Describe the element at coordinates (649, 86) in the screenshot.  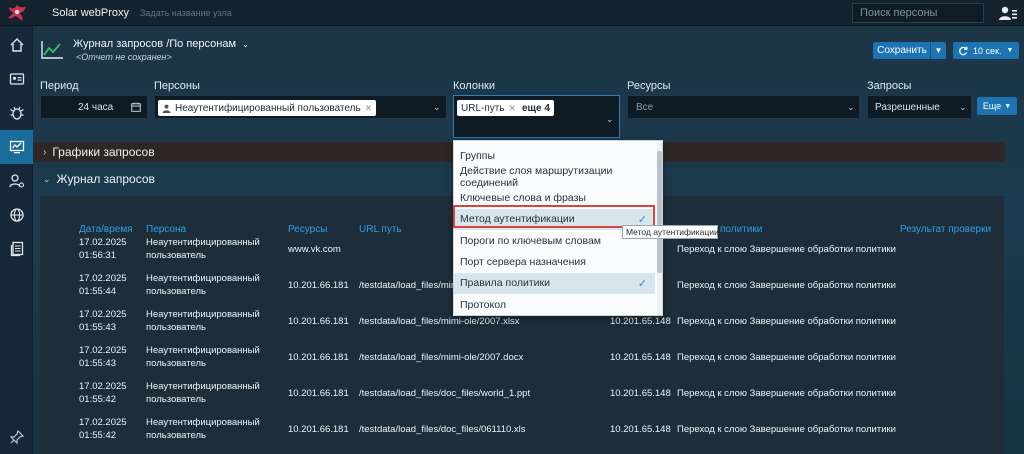
I see `resources-label: Ресурсы` at that location.